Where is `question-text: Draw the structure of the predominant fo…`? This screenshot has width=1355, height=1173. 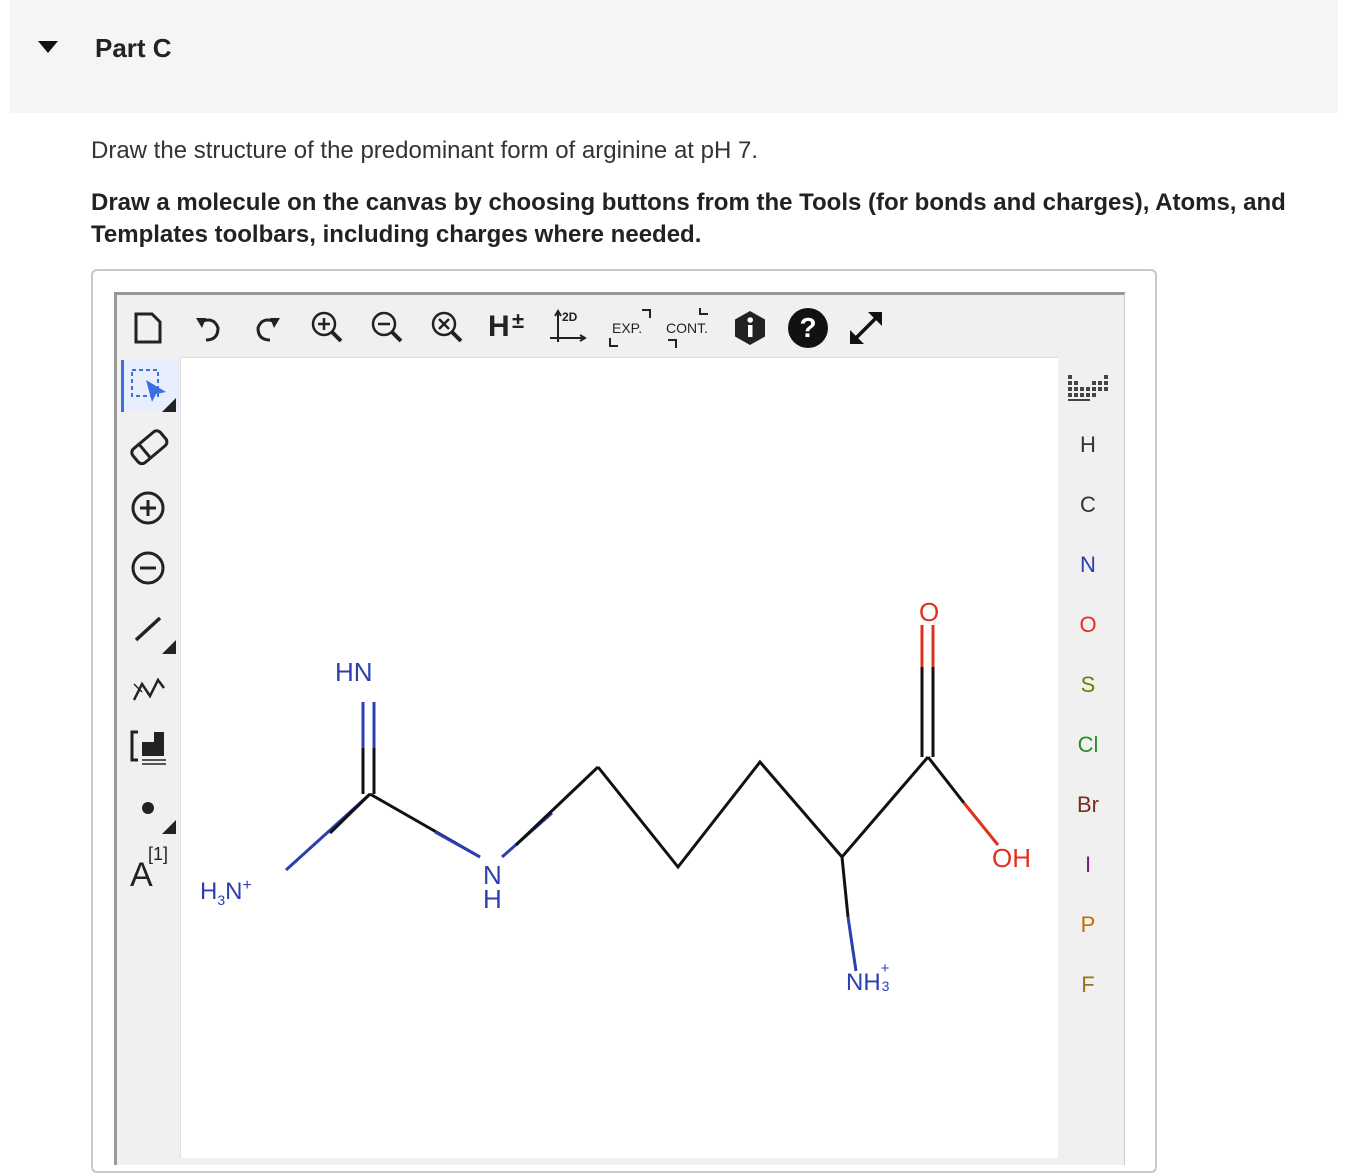 question-text: Draw the structure of the predominant fo… is located at coordinates (424, 150).